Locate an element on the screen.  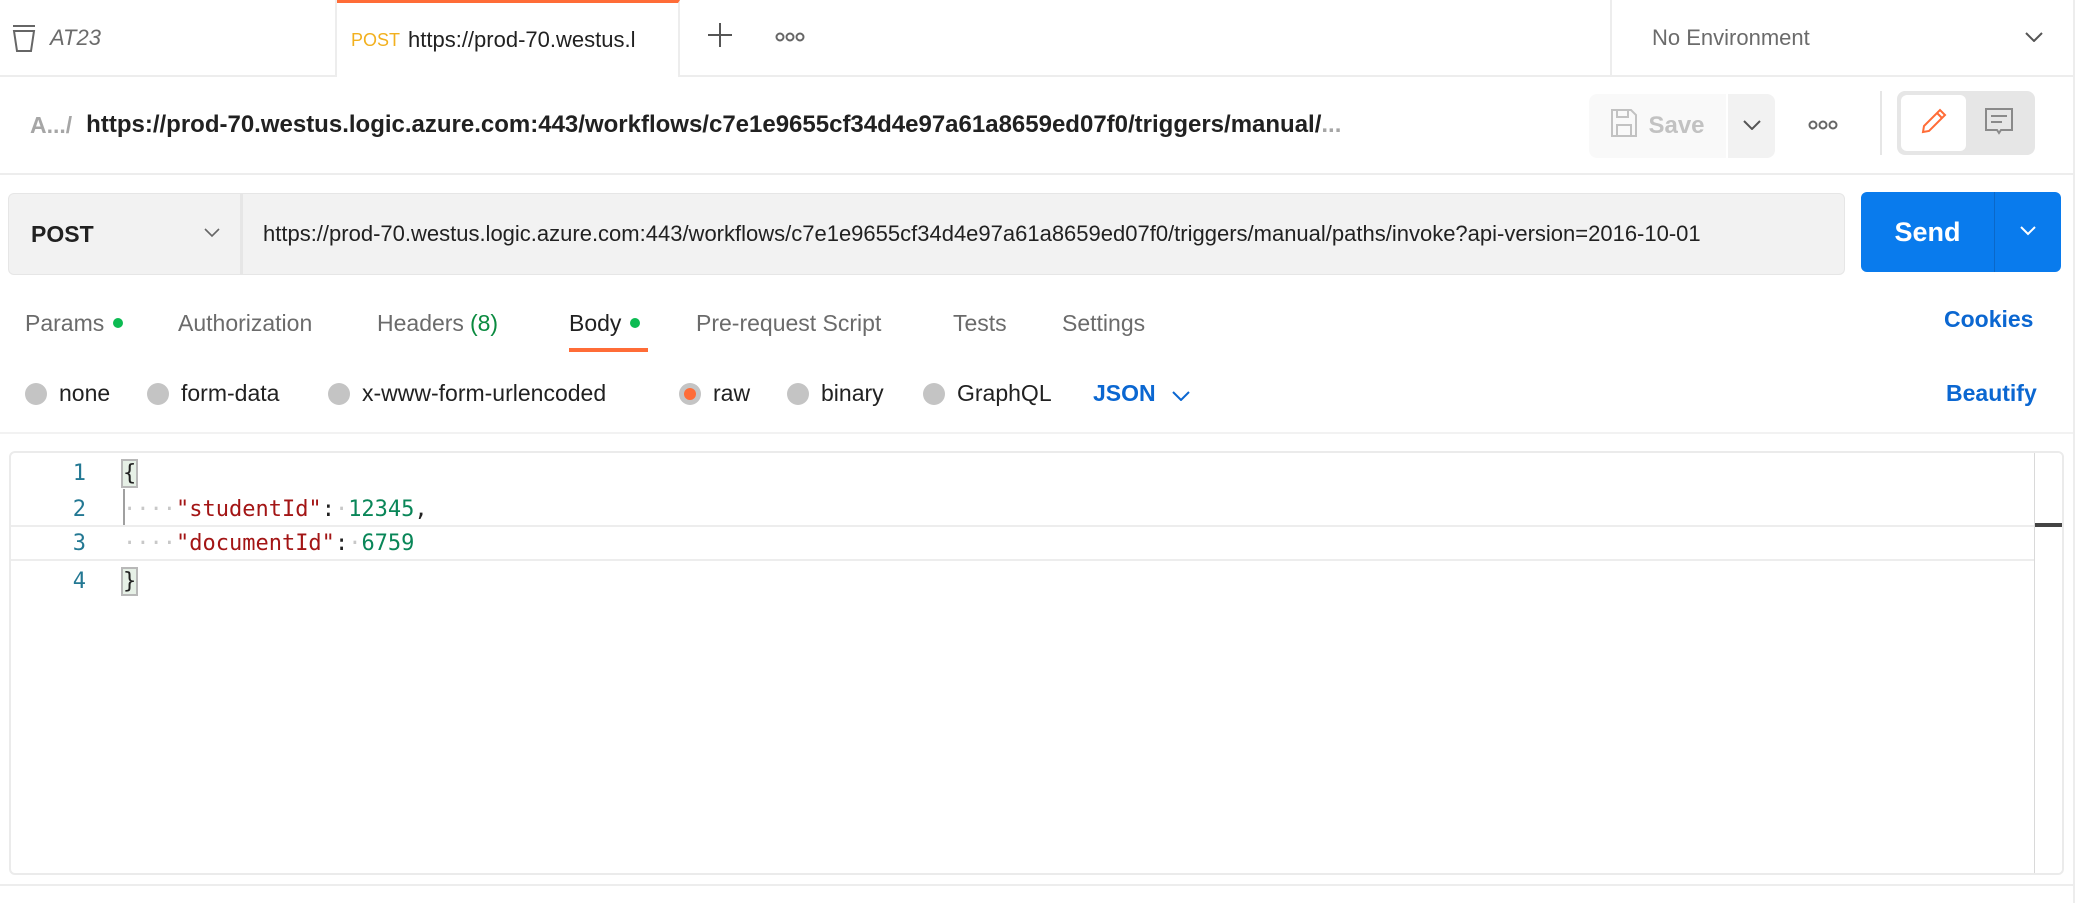
tab-body: Body is located at coordinates (605, 323).